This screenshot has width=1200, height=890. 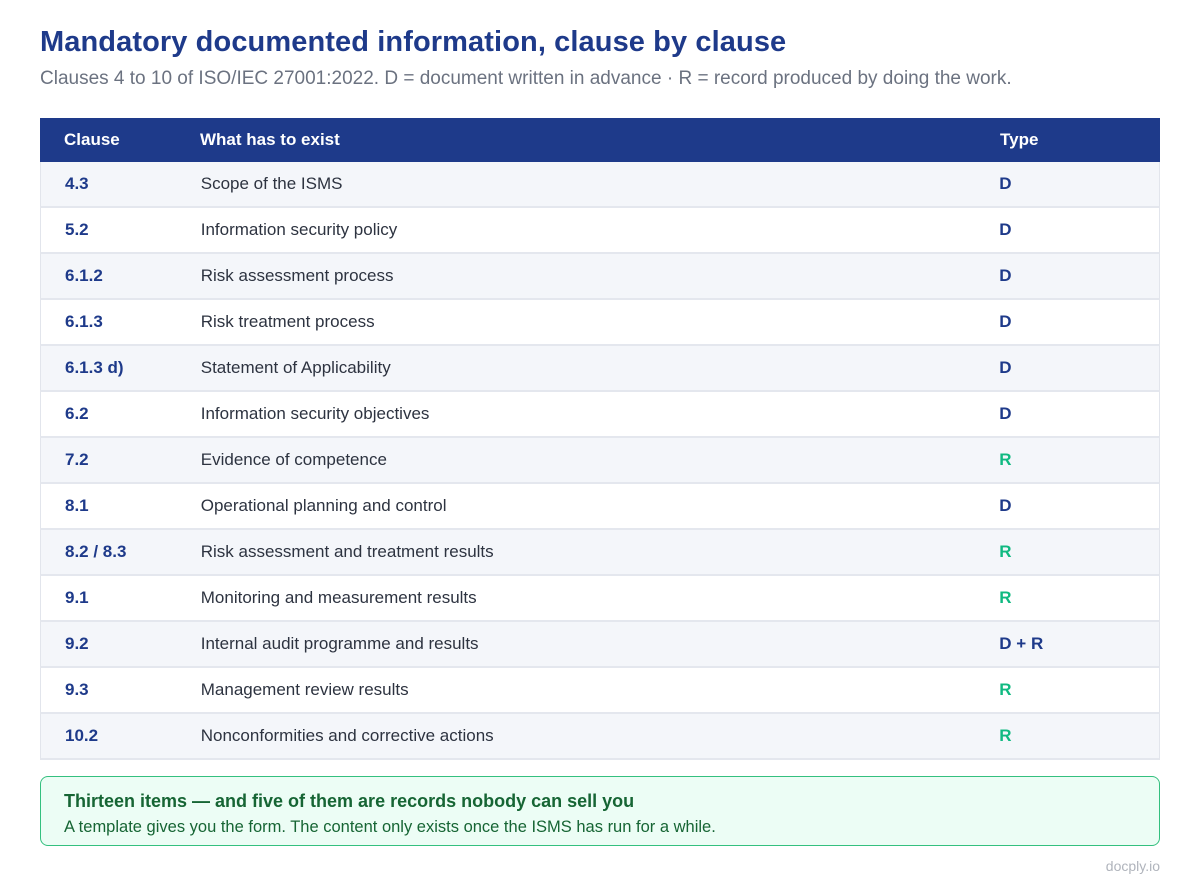 I want to click on clause-cell: 8.1, so click(x=77, y=505).